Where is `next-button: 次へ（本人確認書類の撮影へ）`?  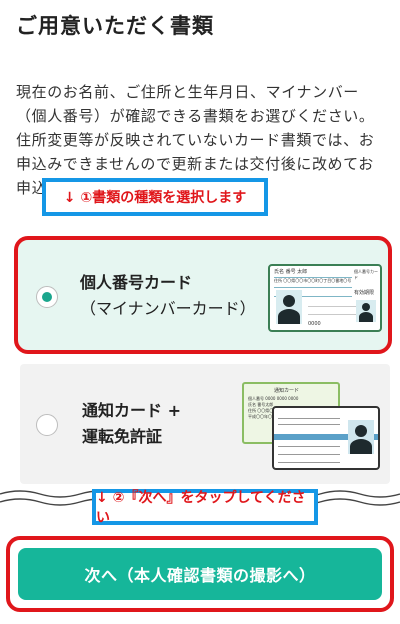
next-button: 次へ（本人確認書類の撮影へ） is located at coordinates (200, 574).